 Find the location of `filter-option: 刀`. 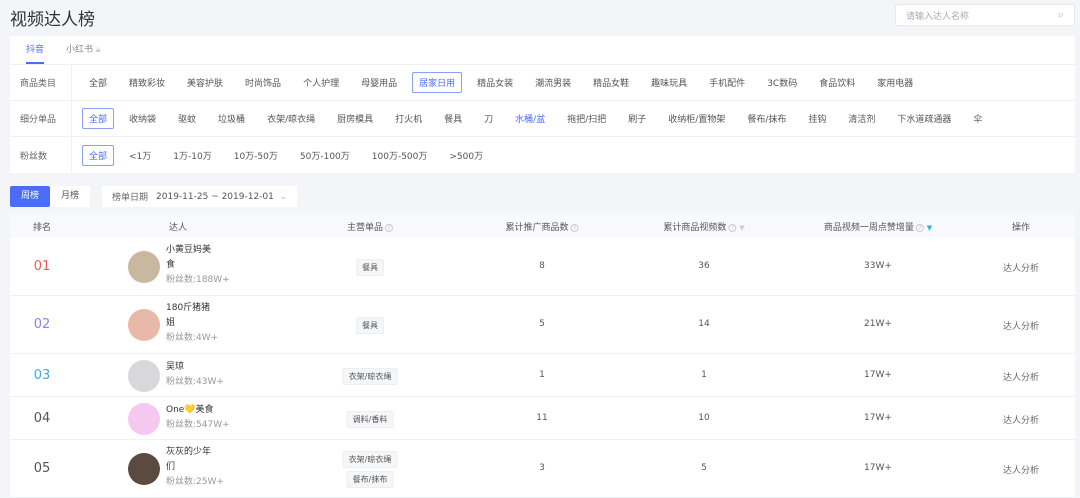

filter-option: 刀 is located at coordinates (488, 118).